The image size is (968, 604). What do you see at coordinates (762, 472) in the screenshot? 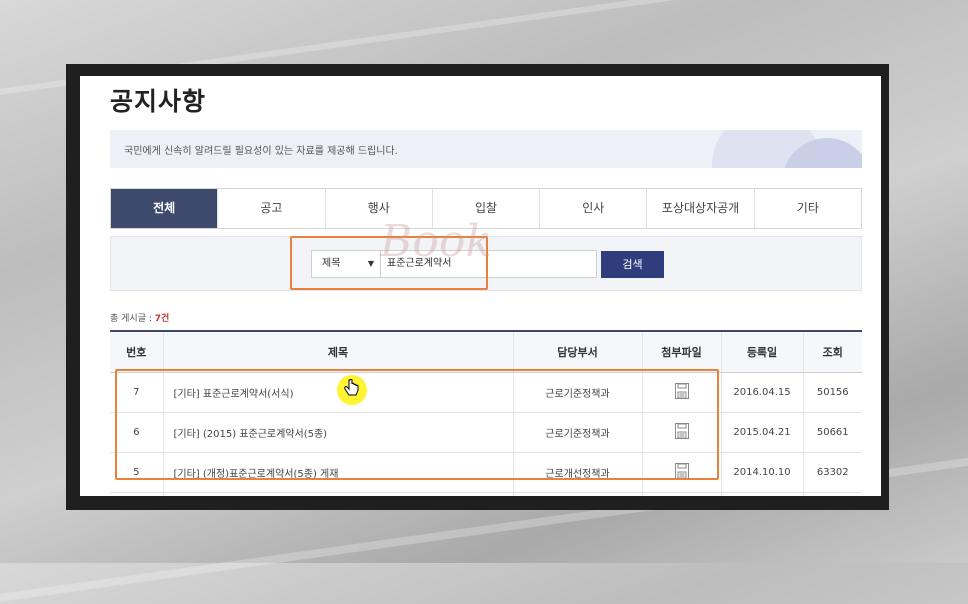
I see `row-date: 2014.10.10` at bounding box center [762, 472].